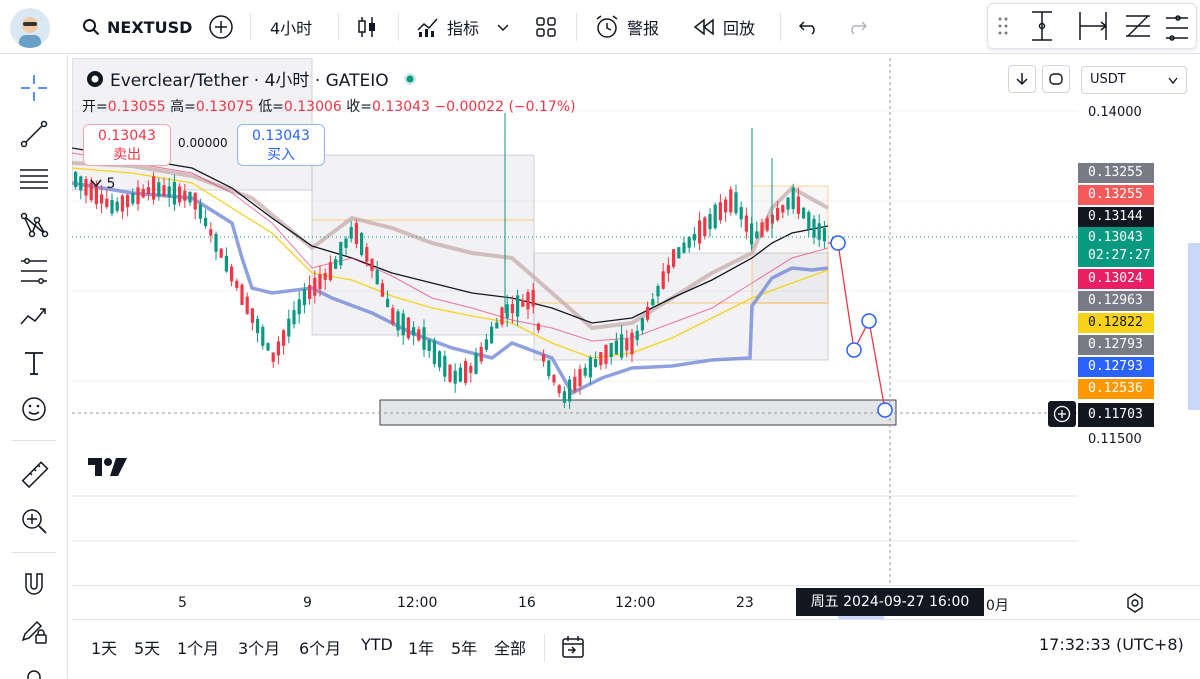 The height and width of the screenshot is (679, 1200). I want to click on interval-button: 4小时, so click(291, 27).